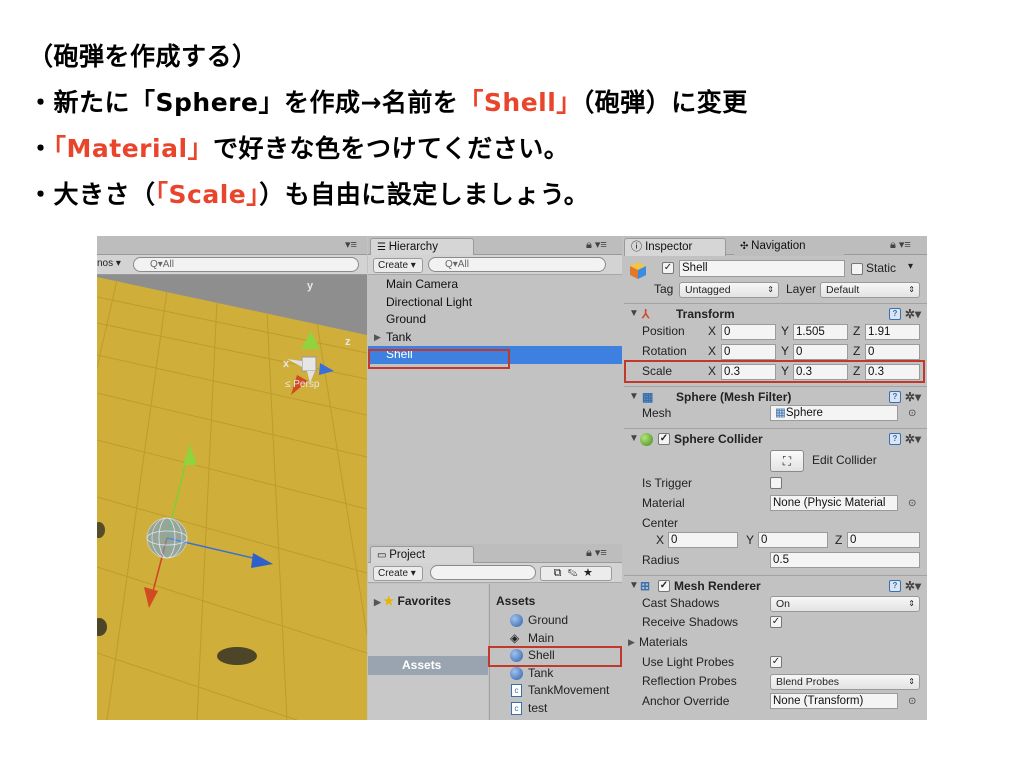 The image size is (1024, 768). Describe the element at coordinates (892, 352) in the screenshot. I see `rotation-z-field: 0` at that location.